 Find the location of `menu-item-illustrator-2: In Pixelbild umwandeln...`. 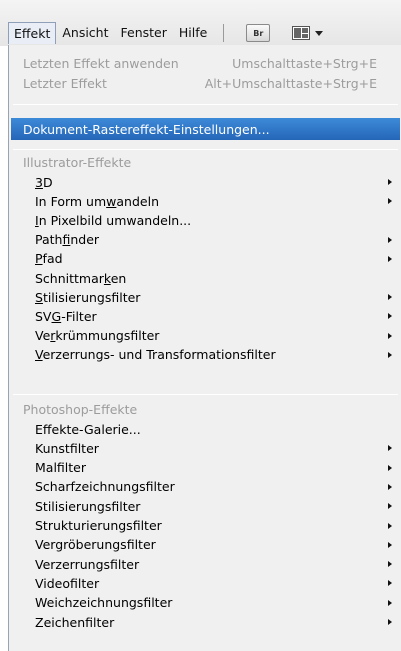

menu-item-illustrator-2: In Pixelbild umwandeln... is located at coordinates (205, 220).